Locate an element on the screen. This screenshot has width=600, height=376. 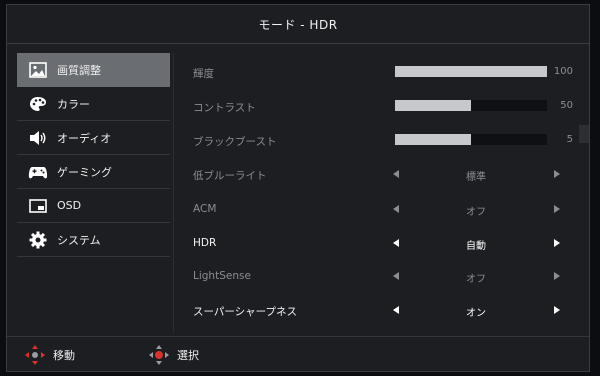
black-boost-slider is located at coordinates (471, 139).